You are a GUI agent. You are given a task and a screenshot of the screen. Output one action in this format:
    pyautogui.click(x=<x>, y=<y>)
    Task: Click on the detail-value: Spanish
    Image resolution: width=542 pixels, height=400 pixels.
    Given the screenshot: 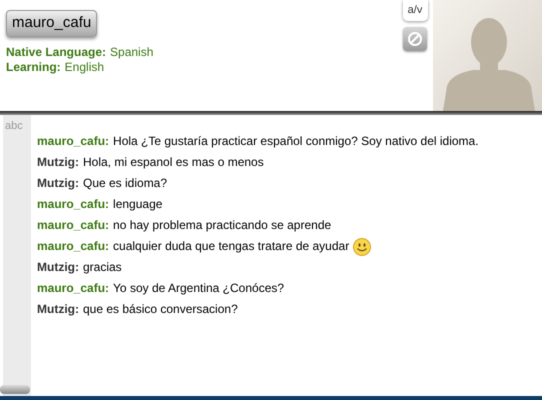 What is the action you would take?
    pyautogui.click(x=132, y=52)
    